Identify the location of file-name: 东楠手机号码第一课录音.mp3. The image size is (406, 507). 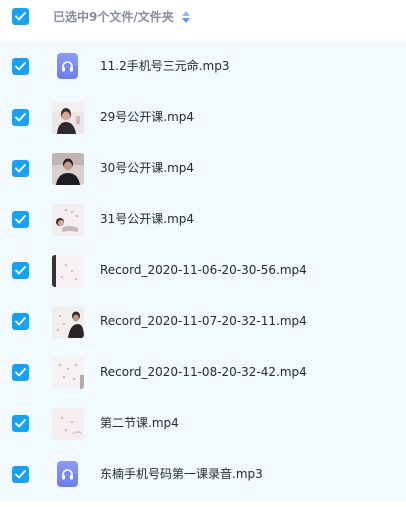
(181, 474).